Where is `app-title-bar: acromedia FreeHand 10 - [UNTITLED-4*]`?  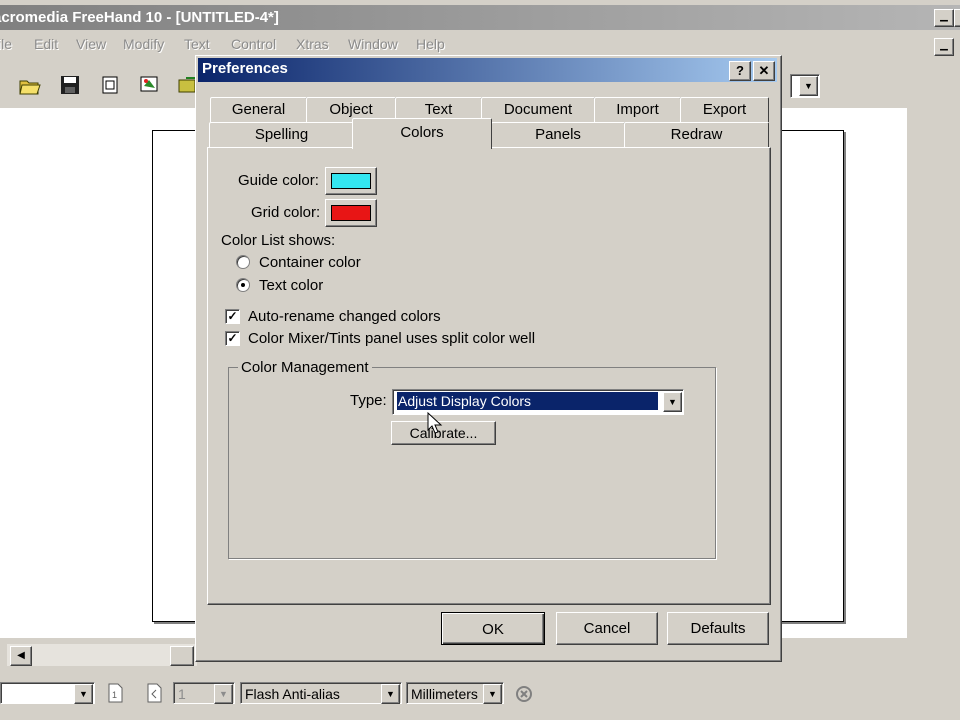
app-title-bar: acromedia FreeHand 10 - [UNTITLED-4*] is located at coordinates (480, 17).